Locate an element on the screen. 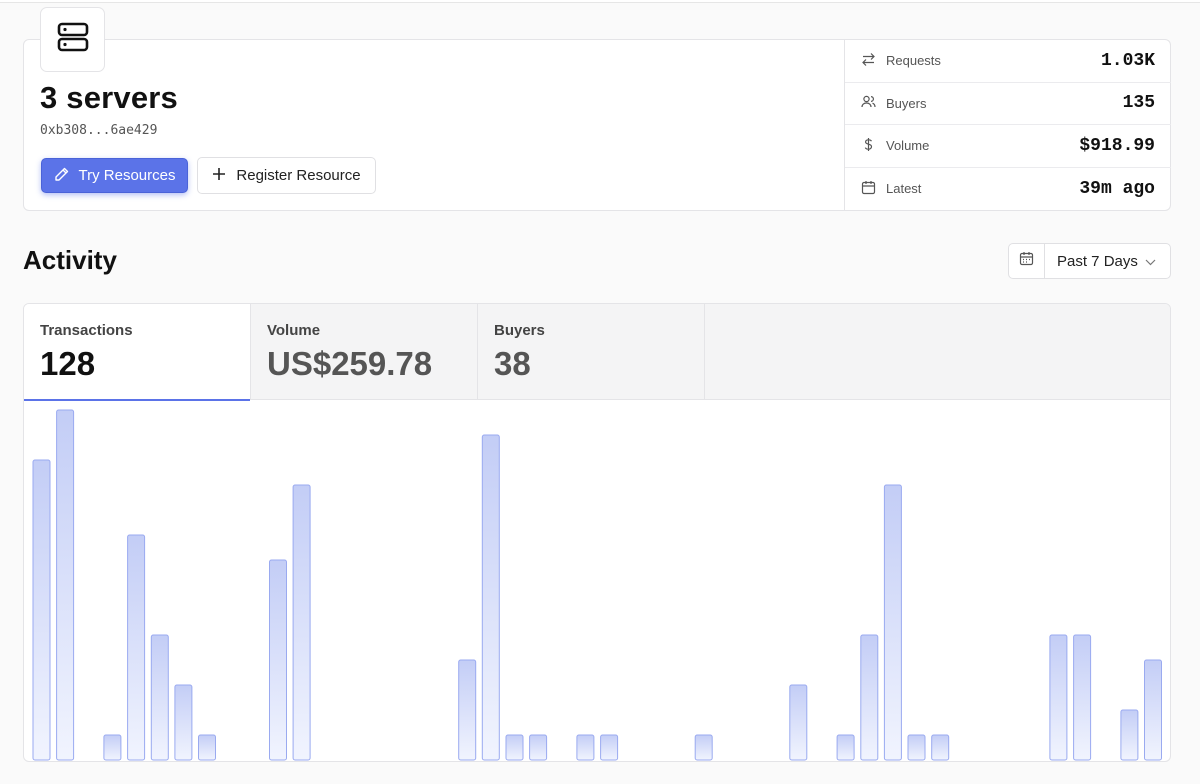 The height and width of the screenshot is (784, 1200). date-range-select: Past 7 Days is located at coordinates (1089, 261).